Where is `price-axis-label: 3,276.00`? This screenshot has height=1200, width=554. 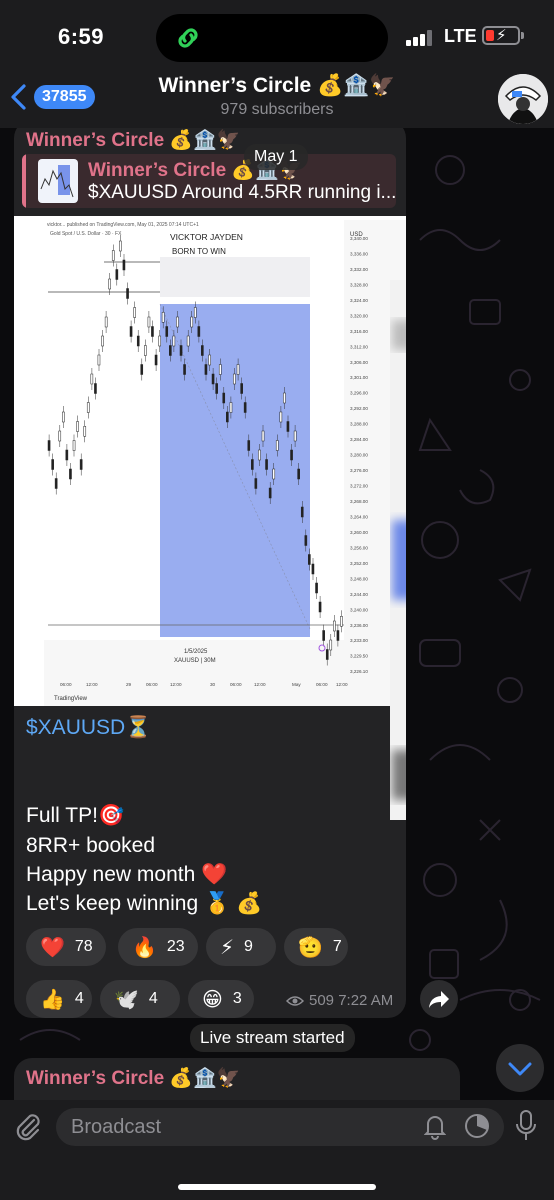
price-axis-label: 3,276.00 is located at coordinates (359, 470).